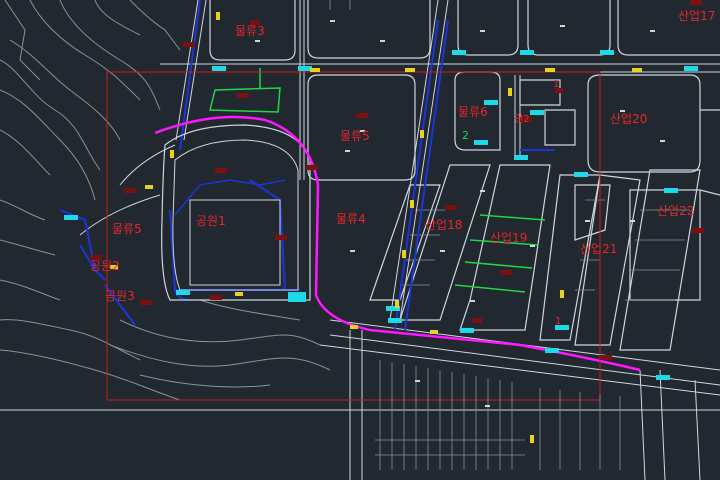  I want to click on label-sanup17: 산업17, so click(697, 16).